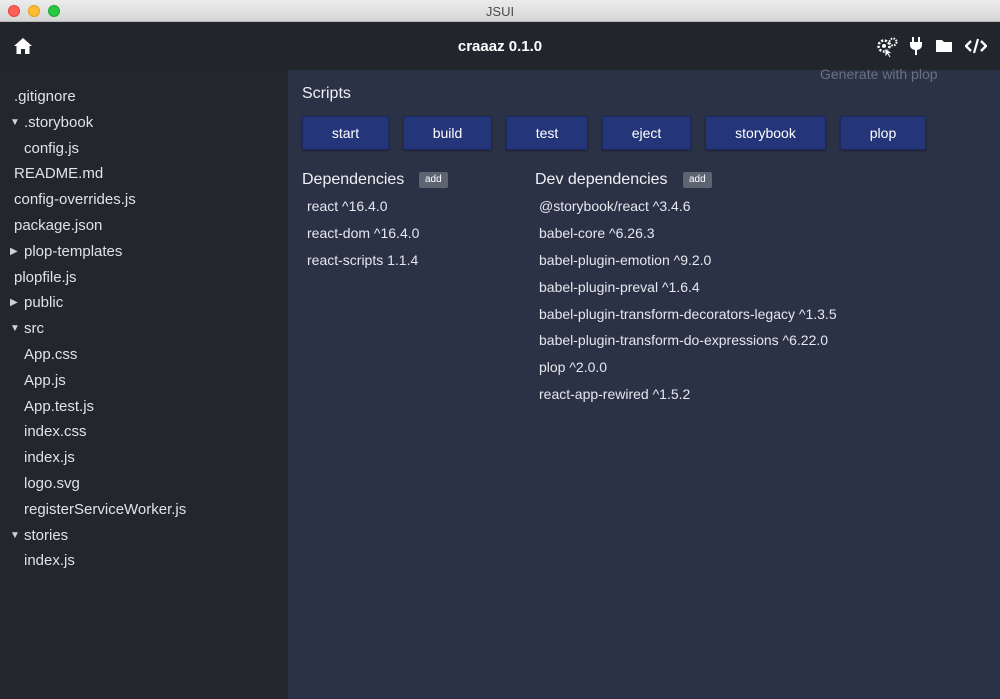  Describe the element at coordinates (615, 394) in the screenshot. I see `dev-dependency-item: react-app-rewired ^1.5.2` at that location.